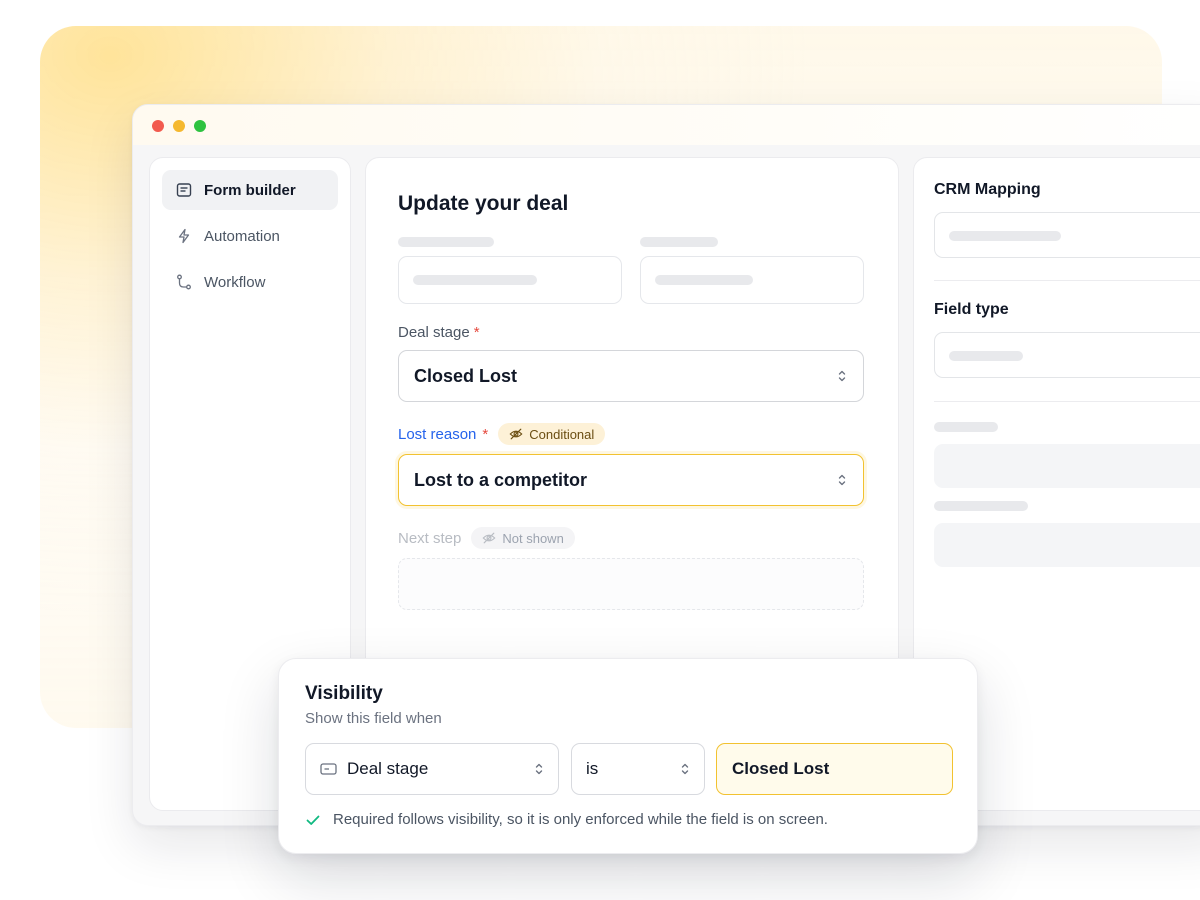 The image size is (1200, 900). I want to click on next-step-label-text: Next step, so click(430, 538).